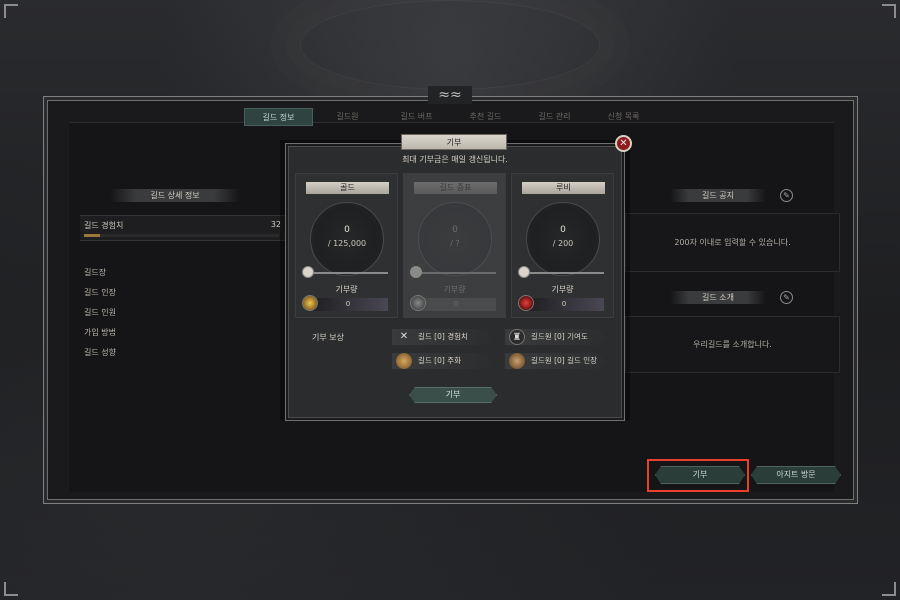  What do you see at coordinates (181, 235) in the screenshot?
I see `guild-exp-bar` at bounding box center [181, 235].